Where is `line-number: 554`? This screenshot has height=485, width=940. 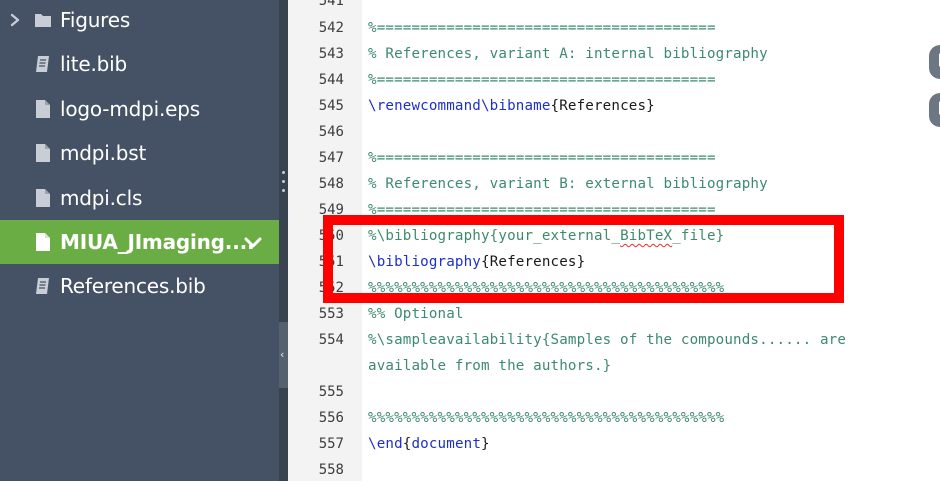
line-number: 554 is located at coordinates (331, 340).